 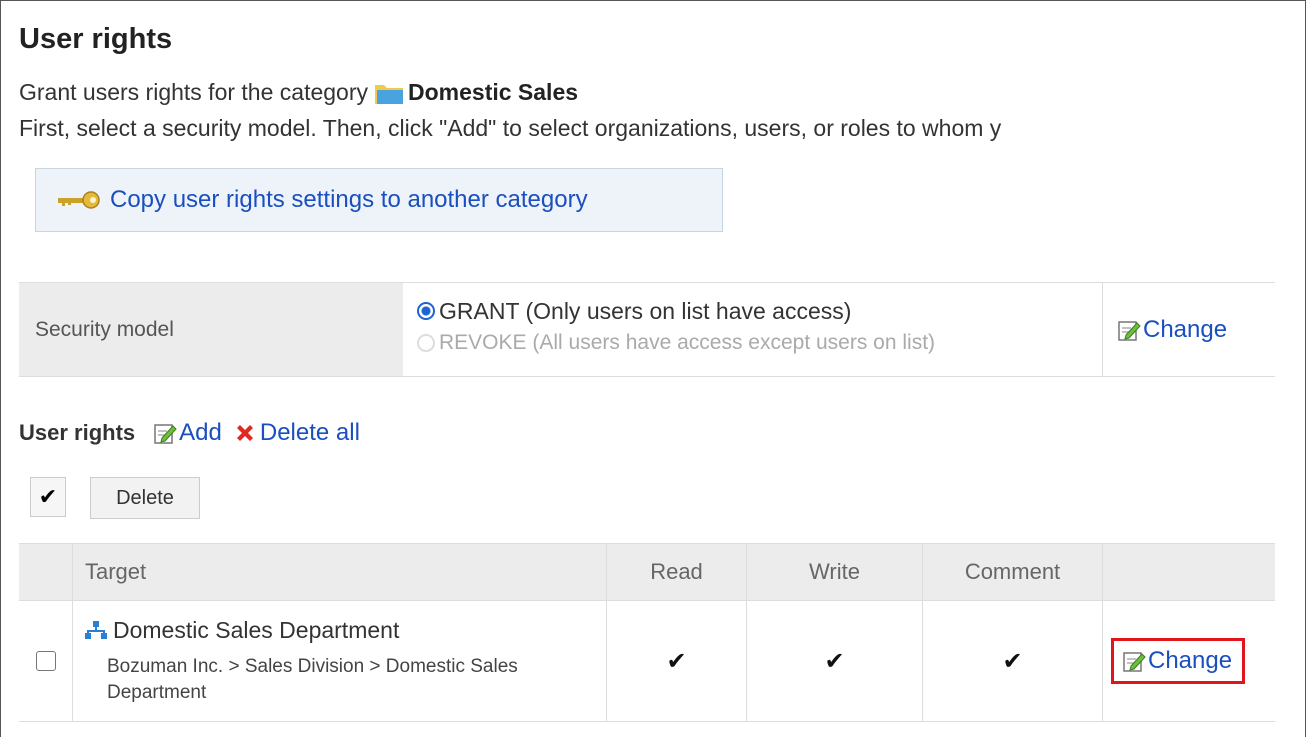 I want to click on row-action-cell: Change, so click(x=1189, y=661).